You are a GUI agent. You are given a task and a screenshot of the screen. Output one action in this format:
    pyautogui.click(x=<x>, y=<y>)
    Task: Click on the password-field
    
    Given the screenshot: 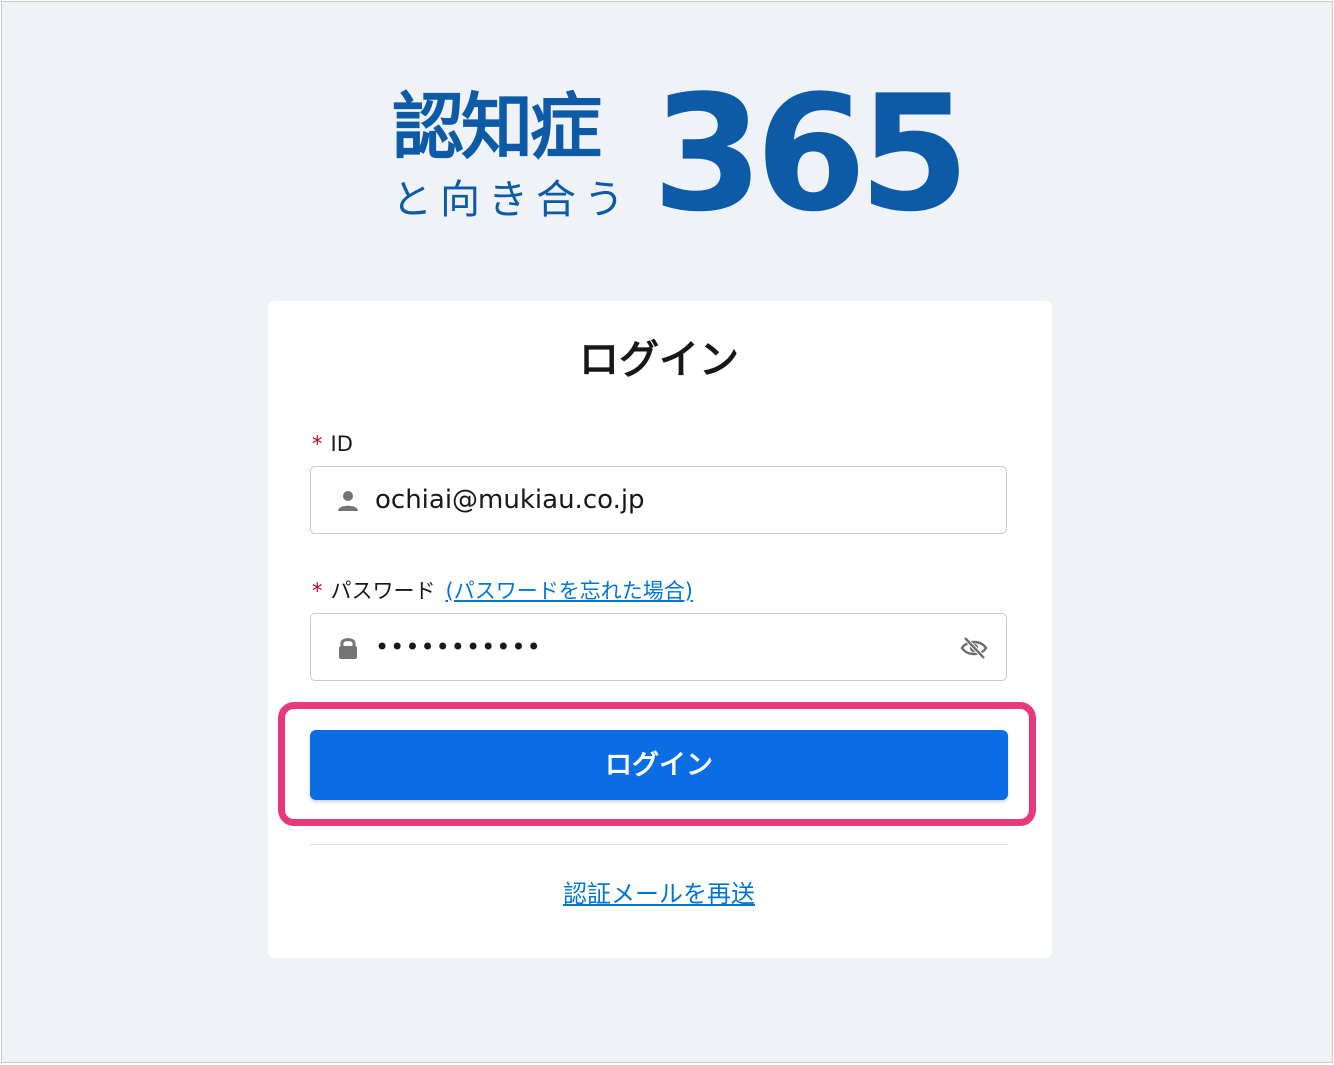 What is the action you would take?
    pyautogui.click(x=658, y=647)
    